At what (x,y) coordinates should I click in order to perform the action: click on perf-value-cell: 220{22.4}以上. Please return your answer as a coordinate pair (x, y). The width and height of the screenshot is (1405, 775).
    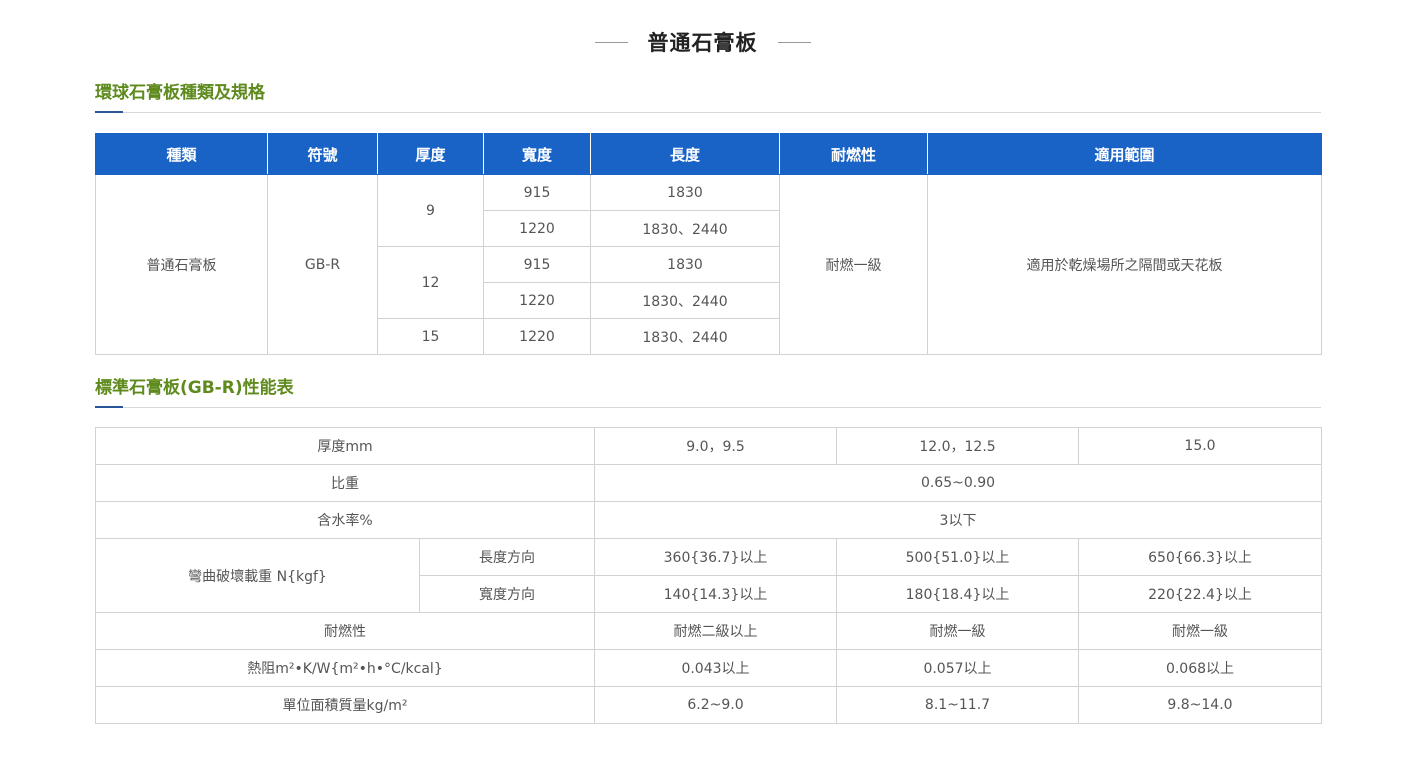
    Looking at the image, I should click on (1200, 594).